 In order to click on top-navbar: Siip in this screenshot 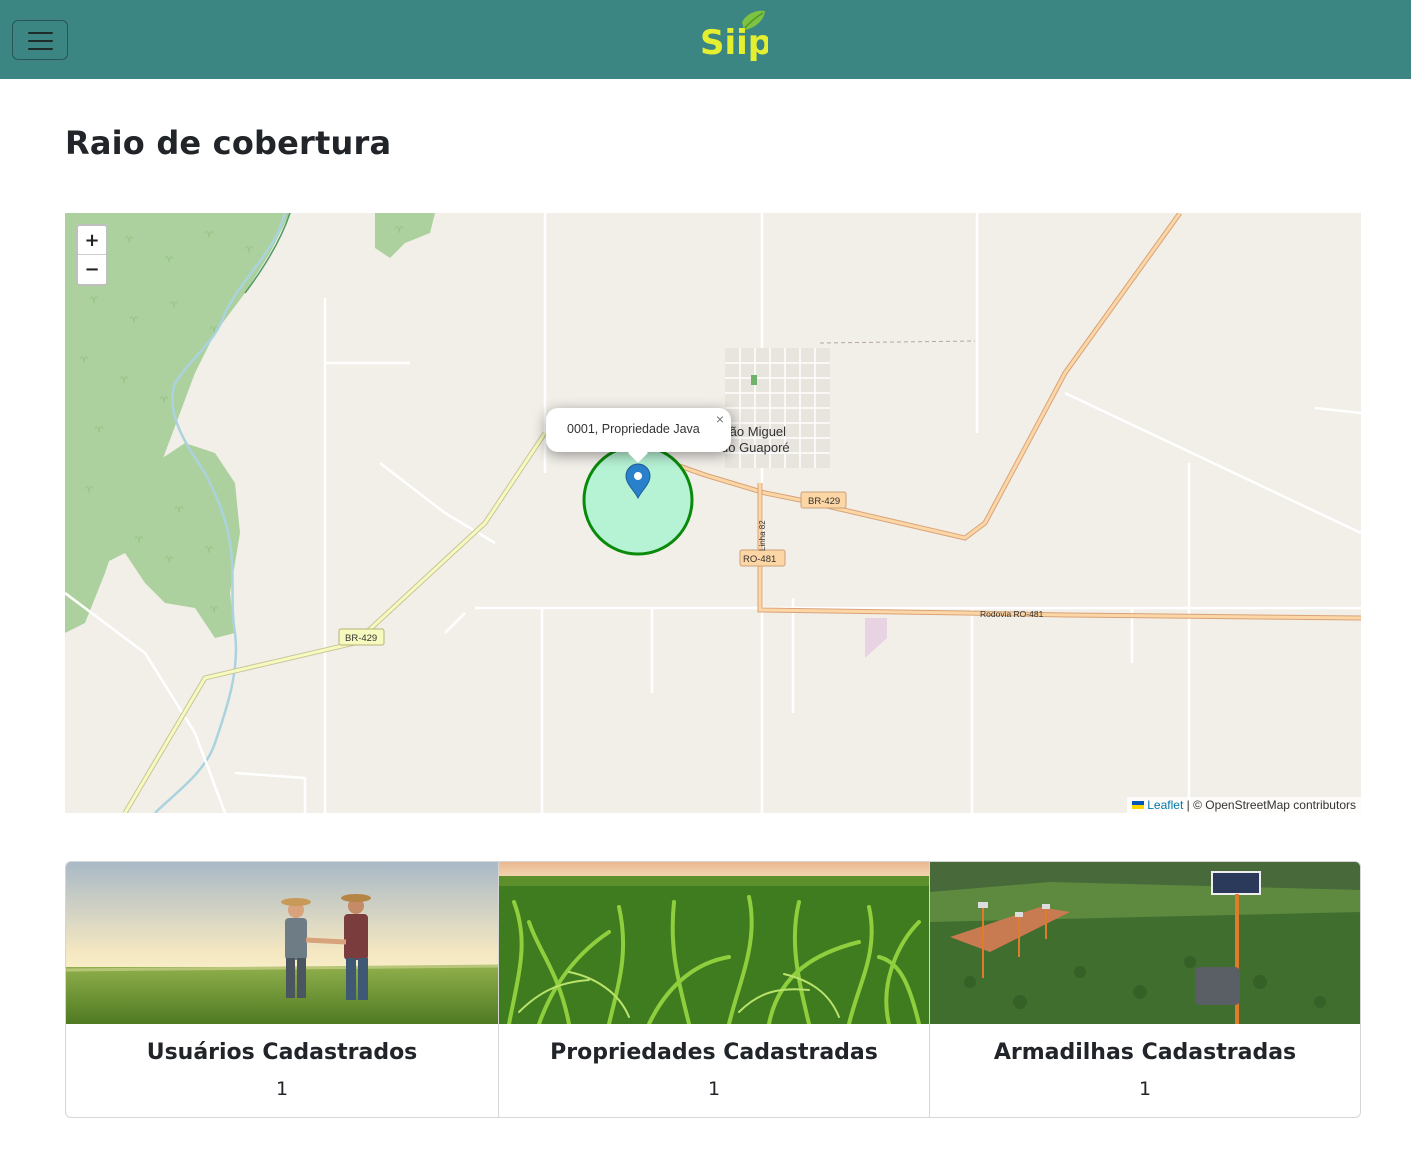, I will do `click(705, 39)`.